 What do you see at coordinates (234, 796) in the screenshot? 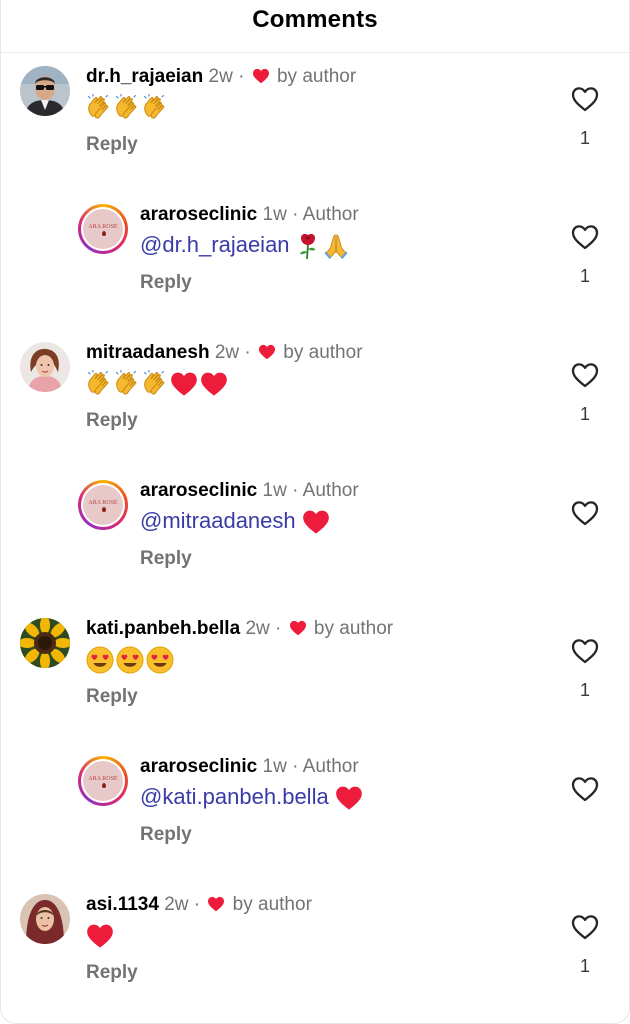
I see `mention-link: @kati.panbeh.bella` at bounding box center [234, 796].